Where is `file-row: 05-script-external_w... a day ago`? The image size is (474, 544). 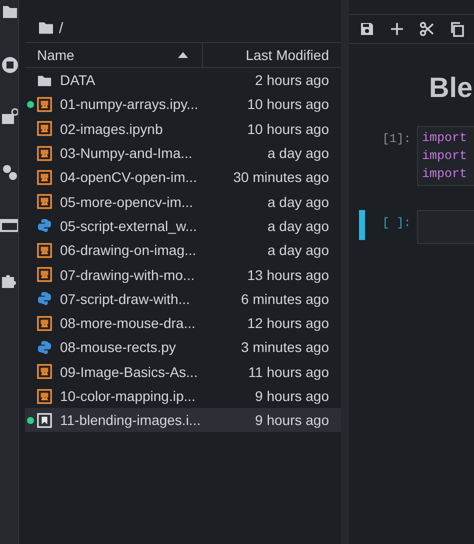
file-row: 05-script-external_w... a day ago is located at coordinates (183, 226).